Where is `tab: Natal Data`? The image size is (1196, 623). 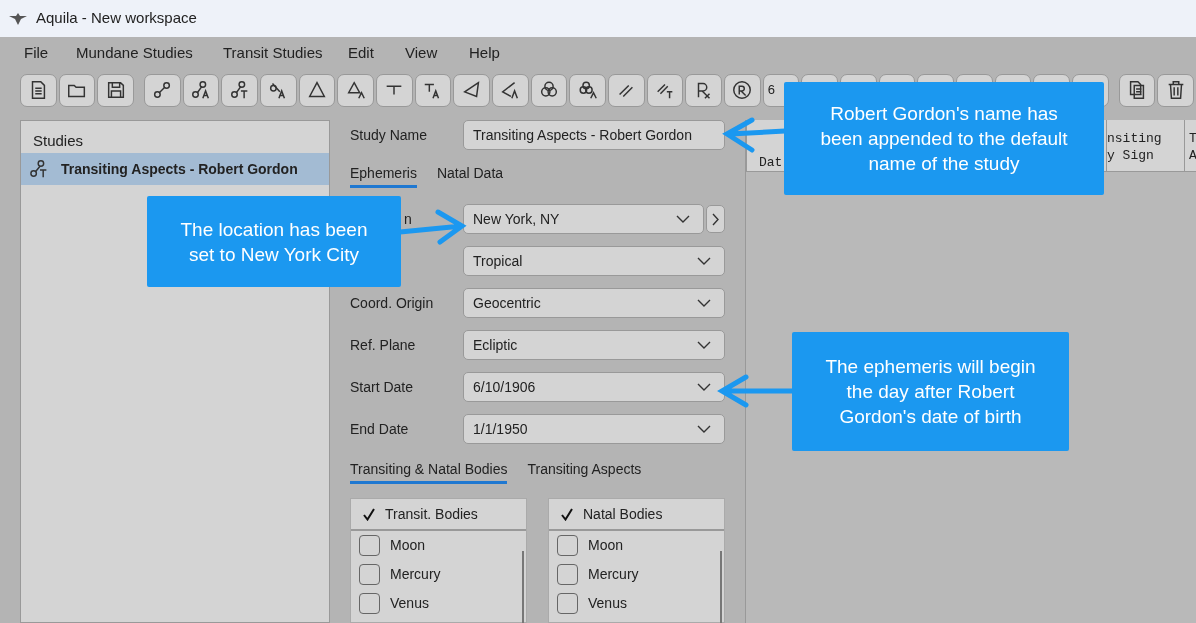
tab: Natal Data is located at coordinates (470, 175).